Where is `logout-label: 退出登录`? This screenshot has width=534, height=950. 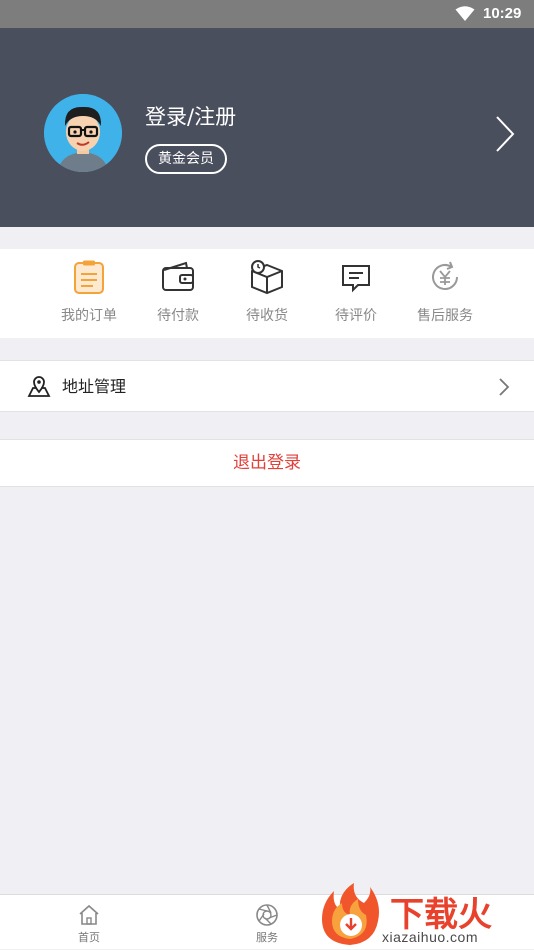 logout-label: 退出登录 is located at coordinates (267, 463).